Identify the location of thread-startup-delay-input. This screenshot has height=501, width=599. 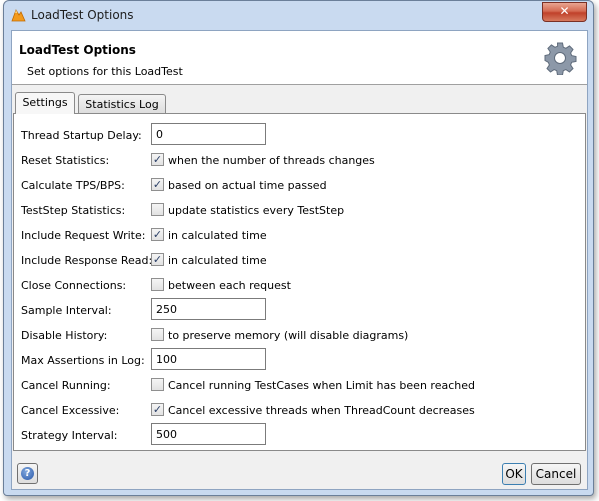
(208, 134).